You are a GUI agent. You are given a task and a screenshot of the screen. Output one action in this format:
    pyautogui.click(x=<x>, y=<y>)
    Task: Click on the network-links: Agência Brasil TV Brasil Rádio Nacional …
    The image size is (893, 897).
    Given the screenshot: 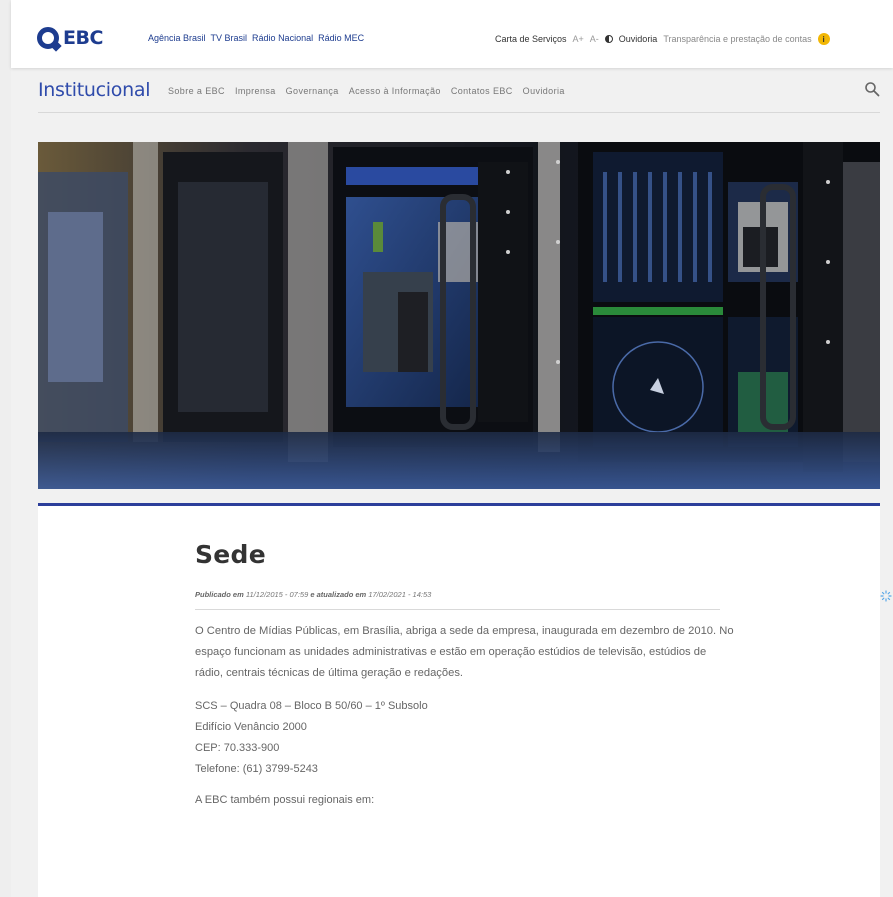 What is the action you would take?
    pyautogui.click(x=256, y=38)
    